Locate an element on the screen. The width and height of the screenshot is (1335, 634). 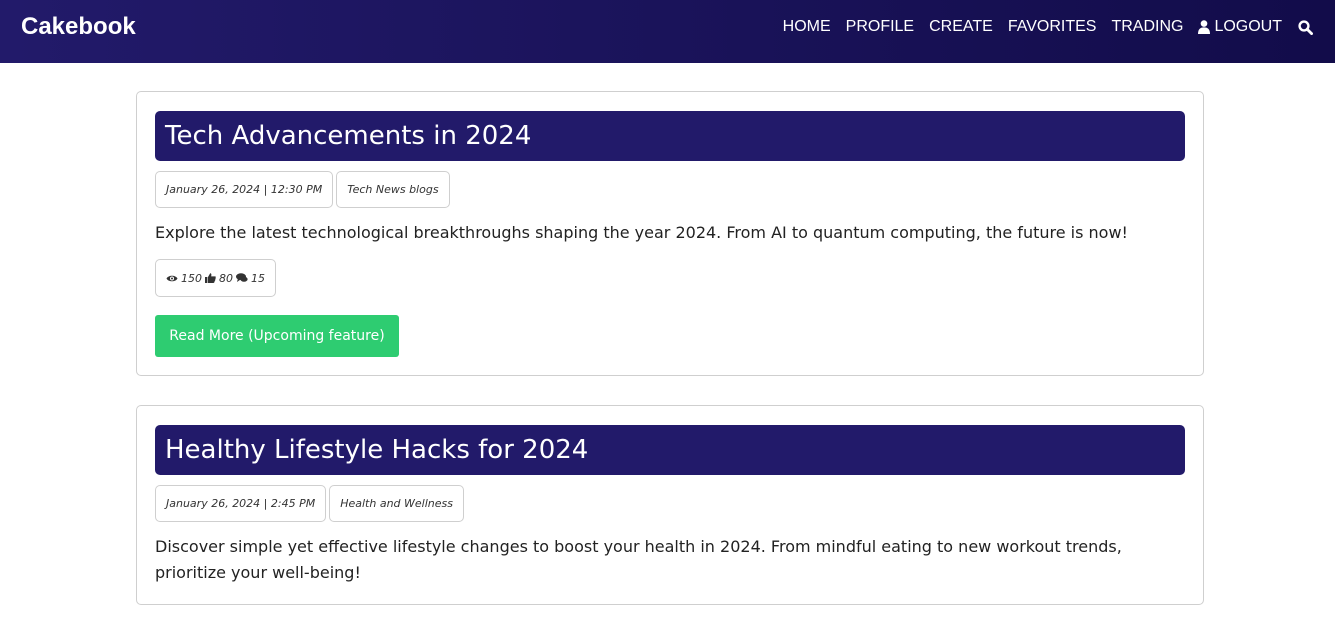
nav-logout-link: LOGOUT is located at coordinates (1240, 27).